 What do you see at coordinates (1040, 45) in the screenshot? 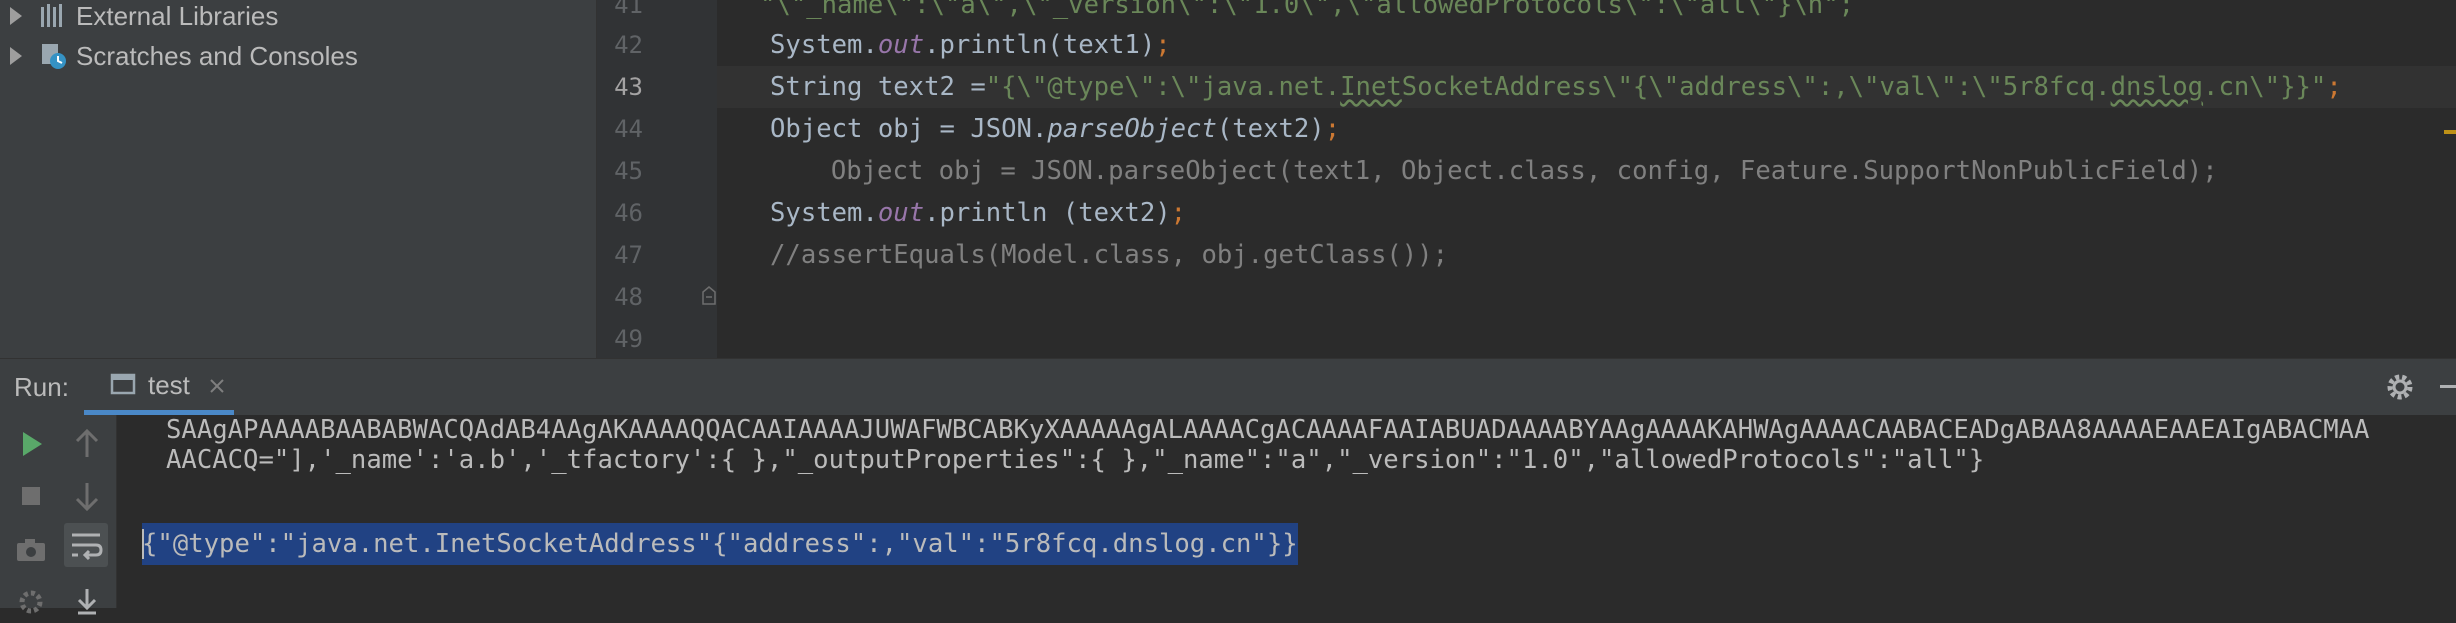
I see `code-token: .println(text1)` at bounding box center [1040, 45].